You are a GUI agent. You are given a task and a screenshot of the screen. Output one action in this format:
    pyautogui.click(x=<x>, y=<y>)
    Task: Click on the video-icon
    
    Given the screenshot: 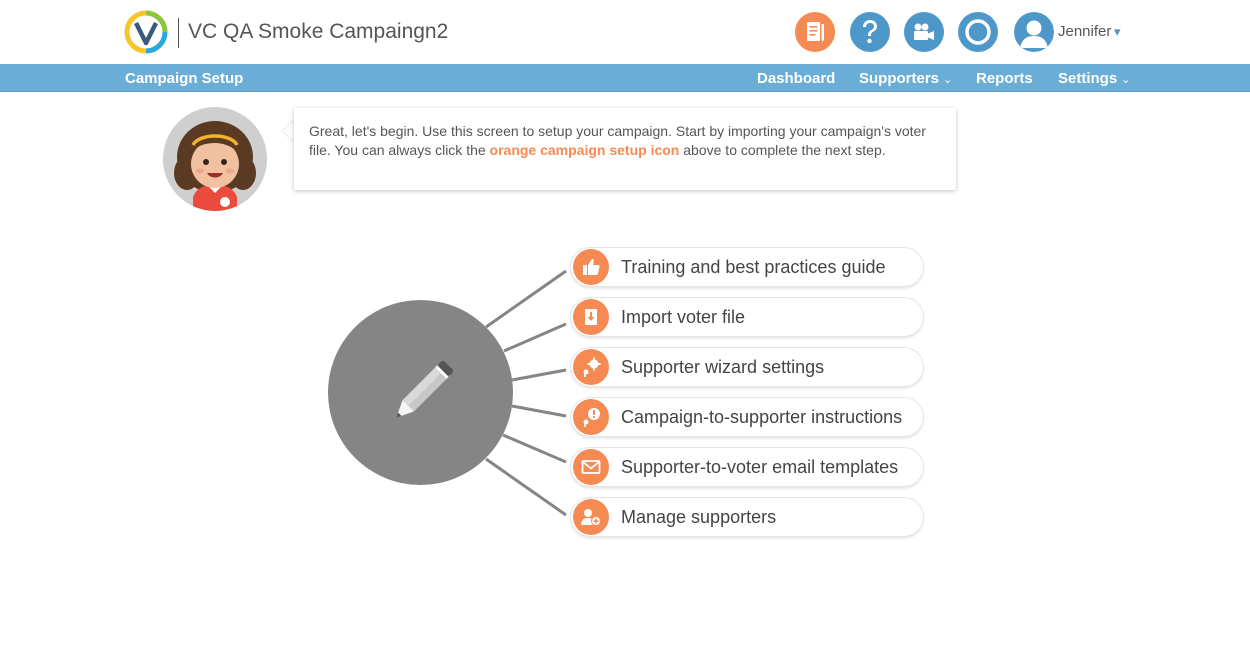 What is the action you would take?
    pyautogui.click(x=924, y=32)
    